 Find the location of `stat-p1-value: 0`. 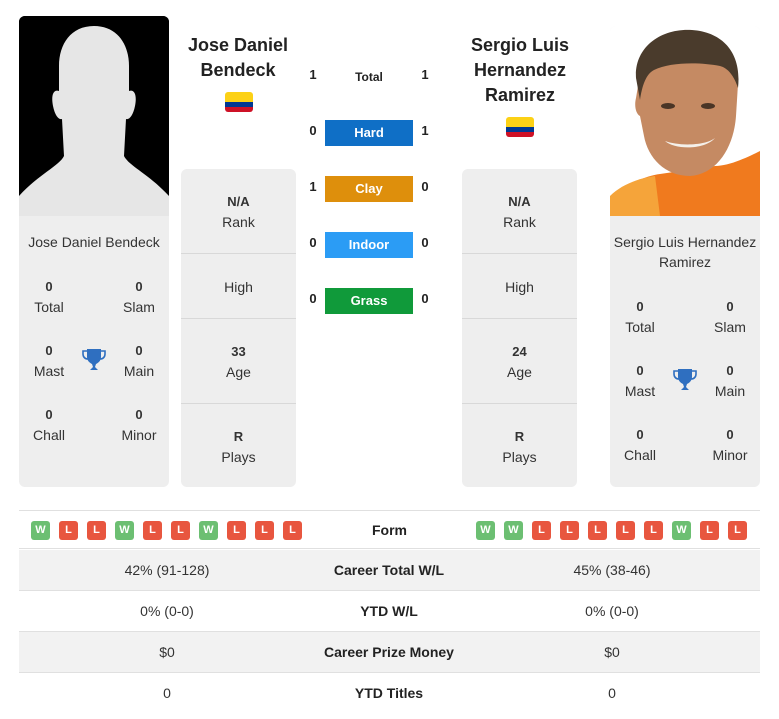

stat-p1-value: 0 is located at coordinates (167, 693).